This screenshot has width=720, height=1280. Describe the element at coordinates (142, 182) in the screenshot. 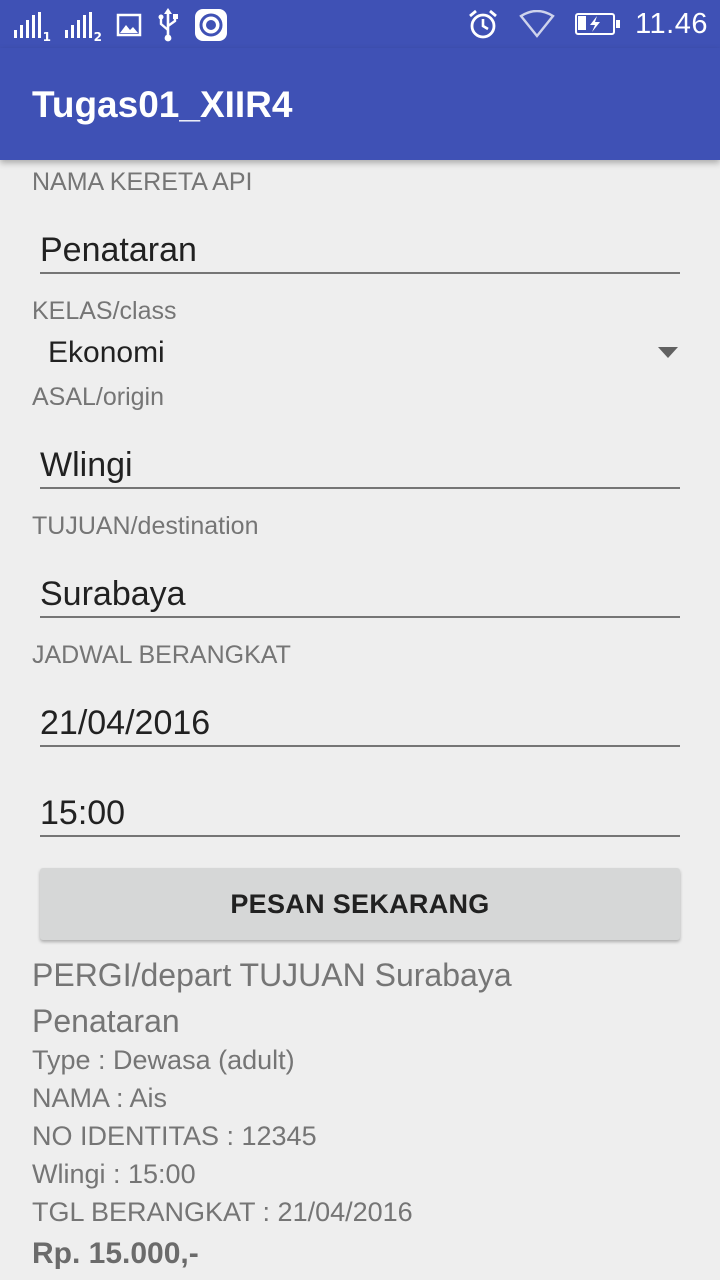

I see `train-name-label: NAMA KERETA API` at that location.